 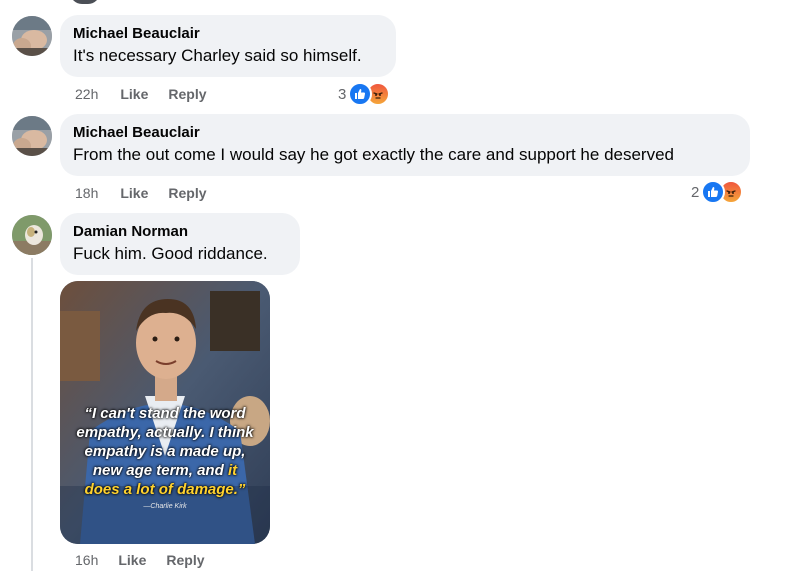 I want to click on comment-time: 18h, so click(x=86, y=193).